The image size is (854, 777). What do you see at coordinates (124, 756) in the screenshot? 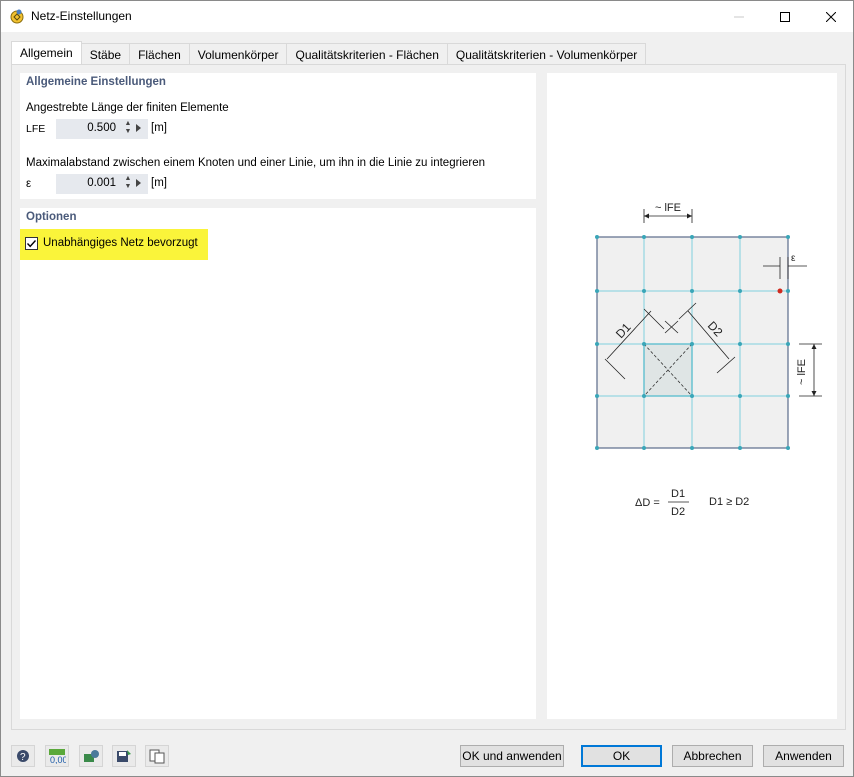
I see `save-icon` at bounding box center [124, 756].